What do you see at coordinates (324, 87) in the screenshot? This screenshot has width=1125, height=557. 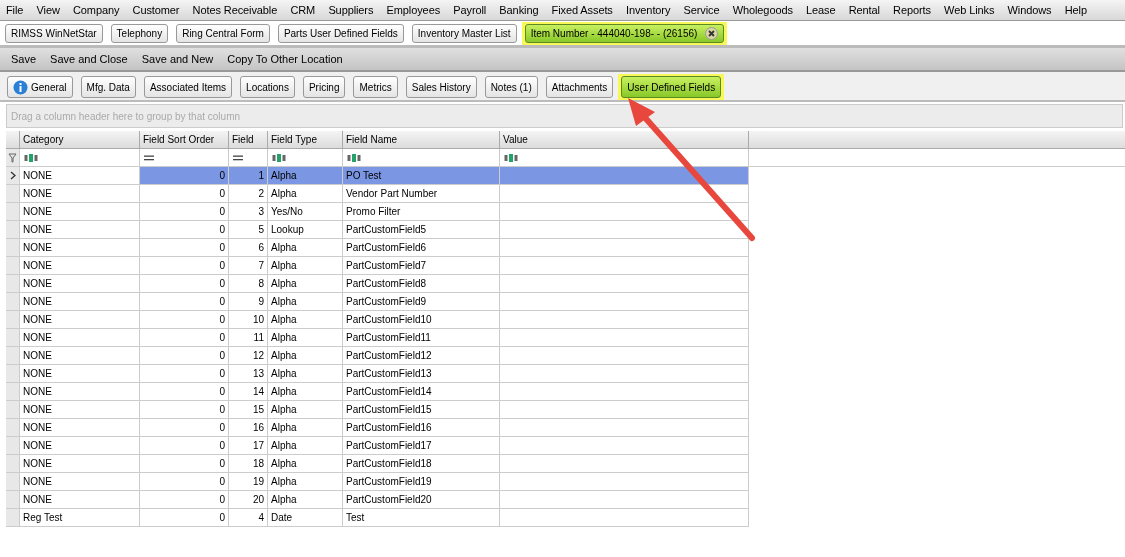 I see `tab: Pricing` at bounding box center [324, 87].